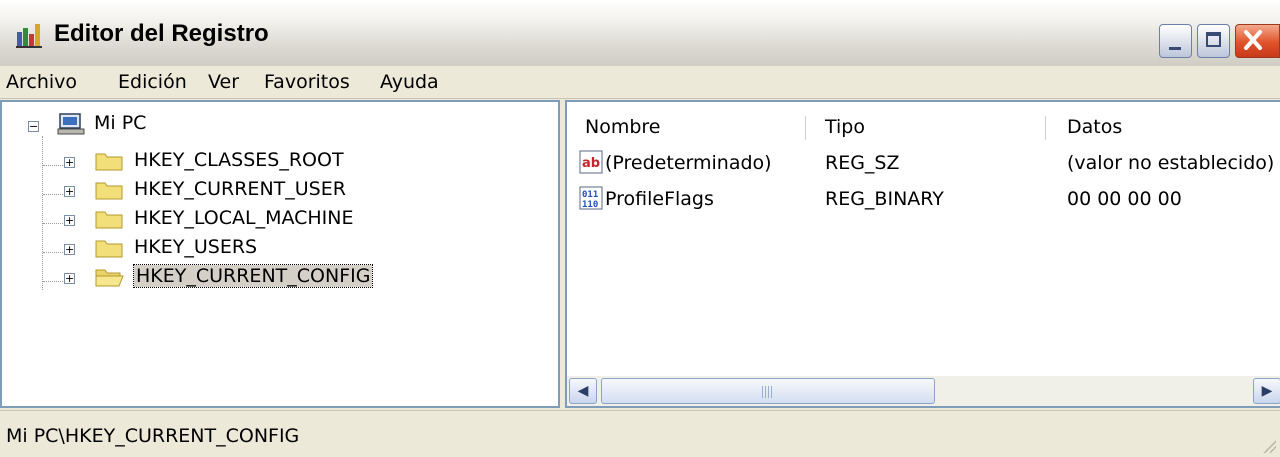  Describe the element at coordinates (659, 199) in the screenshot. I see `value-name: ProfileFlags` at that location.